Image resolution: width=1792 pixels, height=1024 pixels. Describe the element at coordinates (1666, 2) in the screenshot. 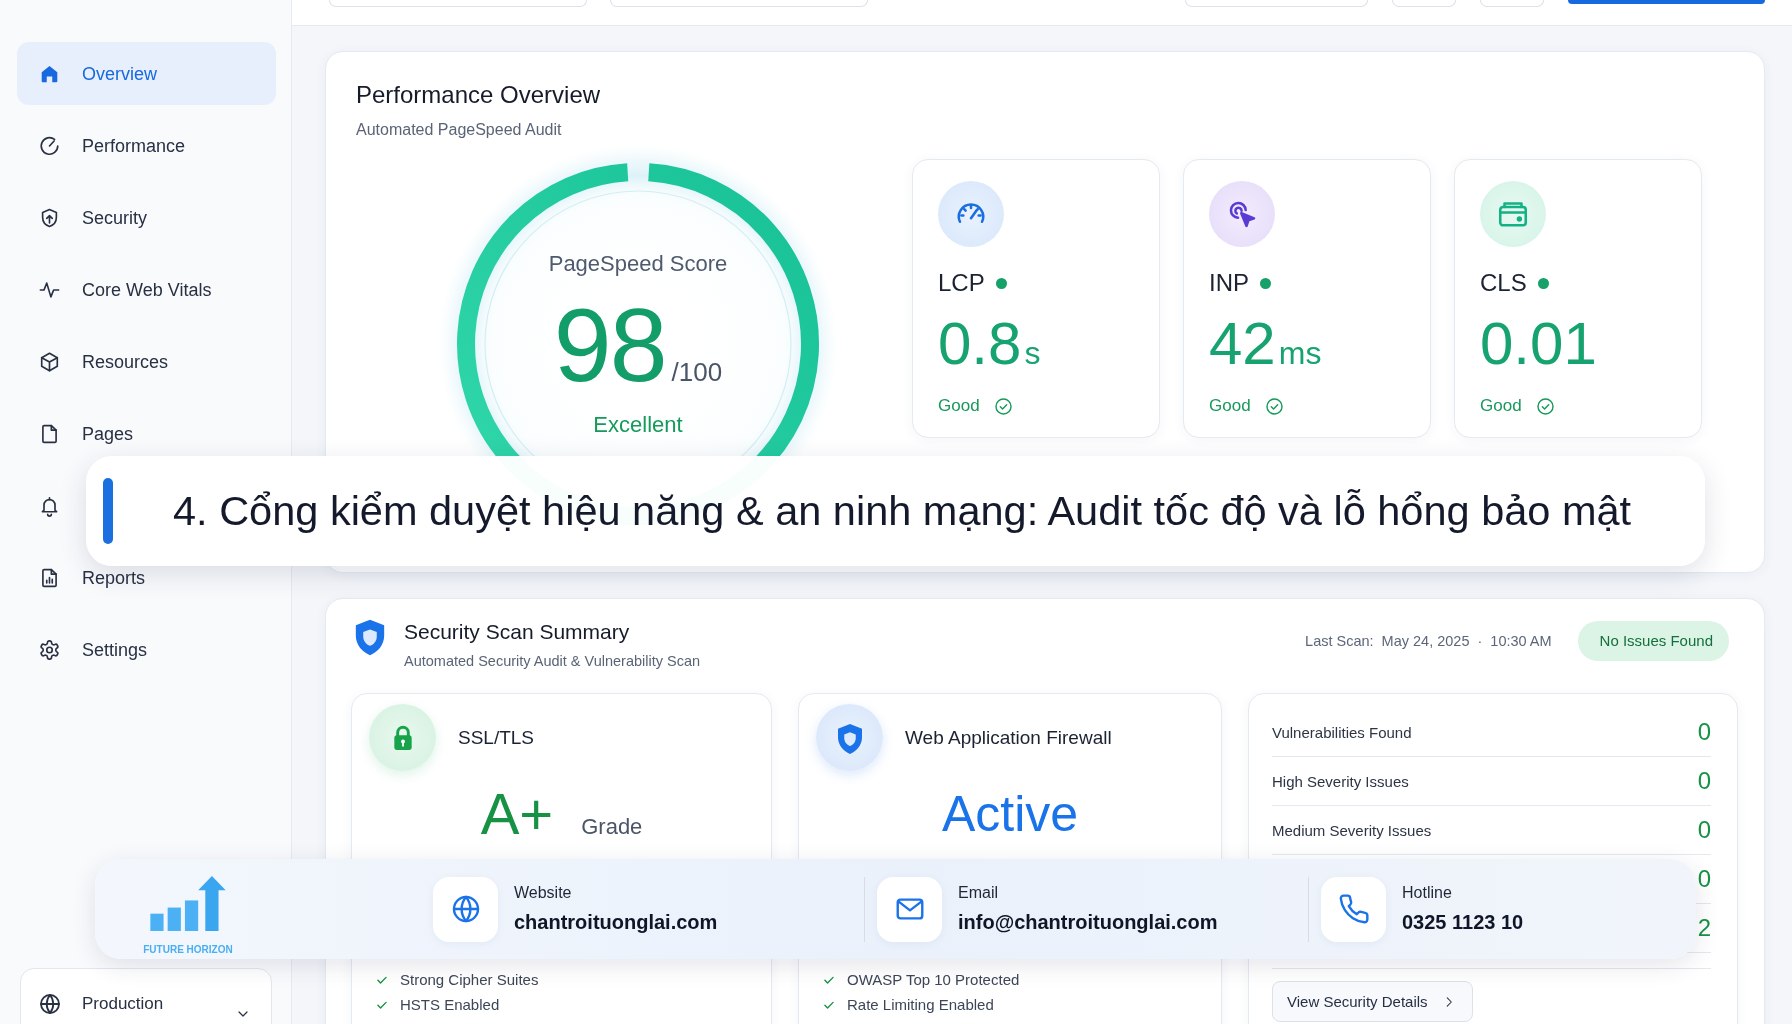

I see `primary-button` at that location.